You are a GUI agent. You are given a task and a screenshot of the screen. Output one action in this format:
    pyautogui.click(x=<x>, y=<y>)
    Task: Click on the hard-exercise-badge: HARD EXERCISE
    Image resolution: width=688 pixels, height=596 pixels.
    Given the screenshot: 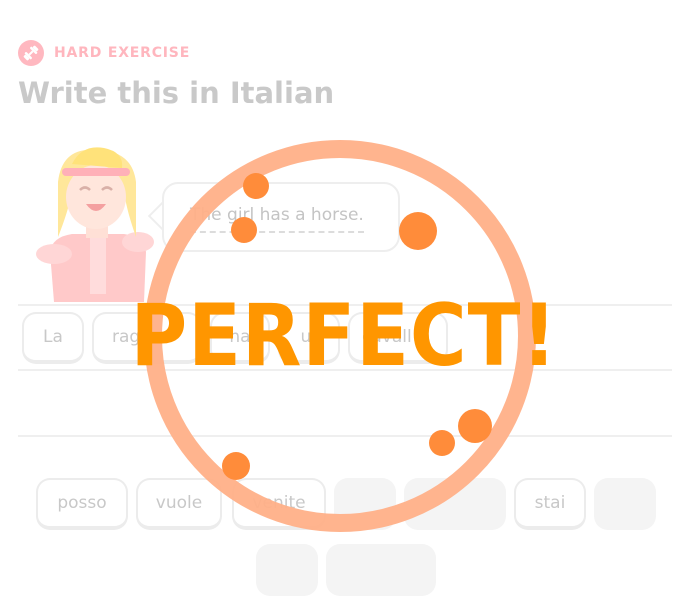 What is the action you would take?
    pyautogui.click(x=104, y=53)
    